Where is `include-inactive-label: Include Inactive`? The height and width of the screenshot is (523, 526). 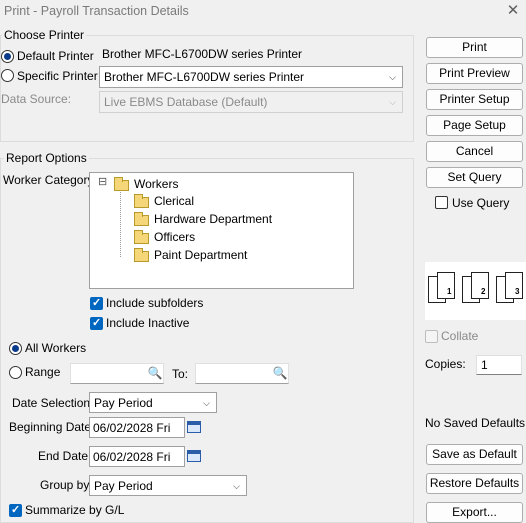
include-inactive-label: Include Inactive is located at coordinates (147, 323).